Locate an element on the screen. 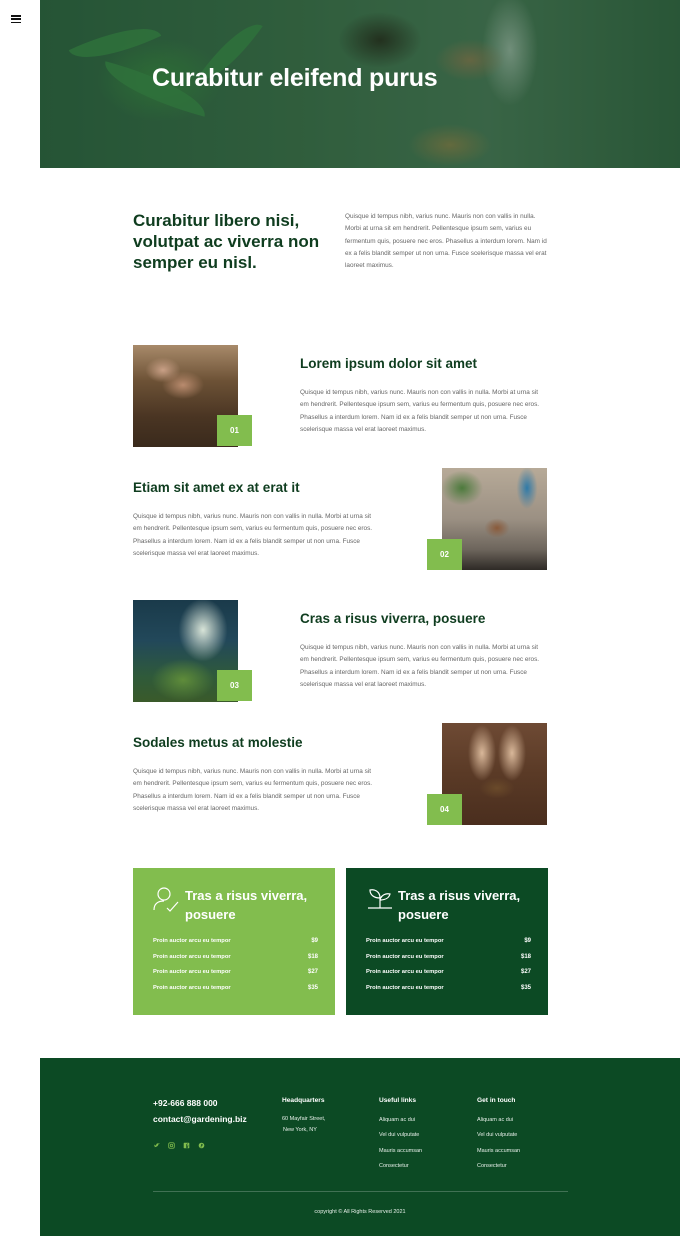  hero-banner: Curabitur eleifend purus is located at coordinates (360, 84).